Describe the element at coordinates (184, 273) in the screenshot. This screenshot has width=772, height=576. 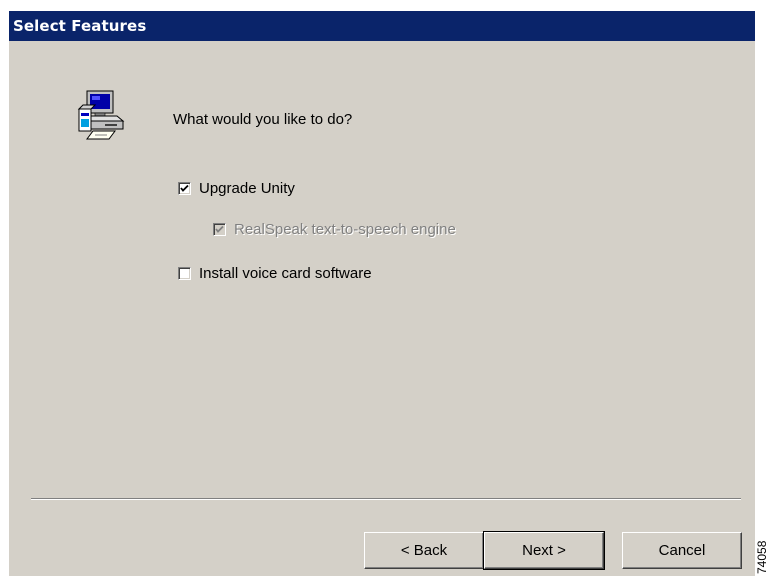
I see `install-voice-card-checkbox` at that location.